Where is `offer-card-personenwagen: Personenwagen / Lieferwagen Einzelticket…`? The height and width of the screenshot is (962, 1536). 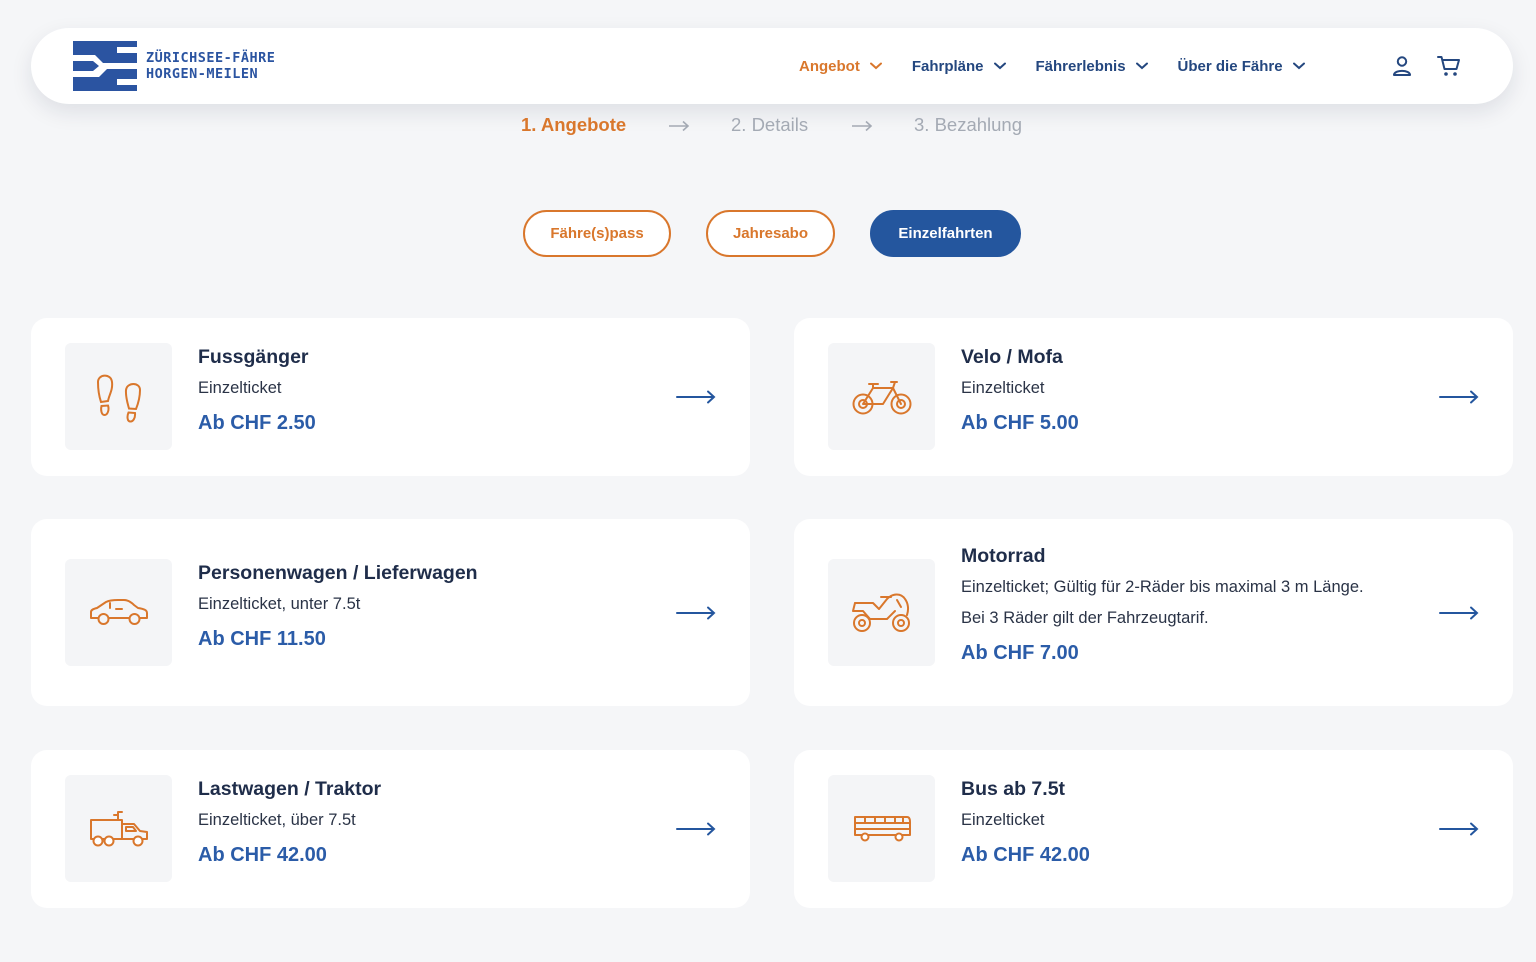
offer-card-personenwagen: Personenwagen / Lieferwagen Einzelticket… is located at coordinates (390, 612).